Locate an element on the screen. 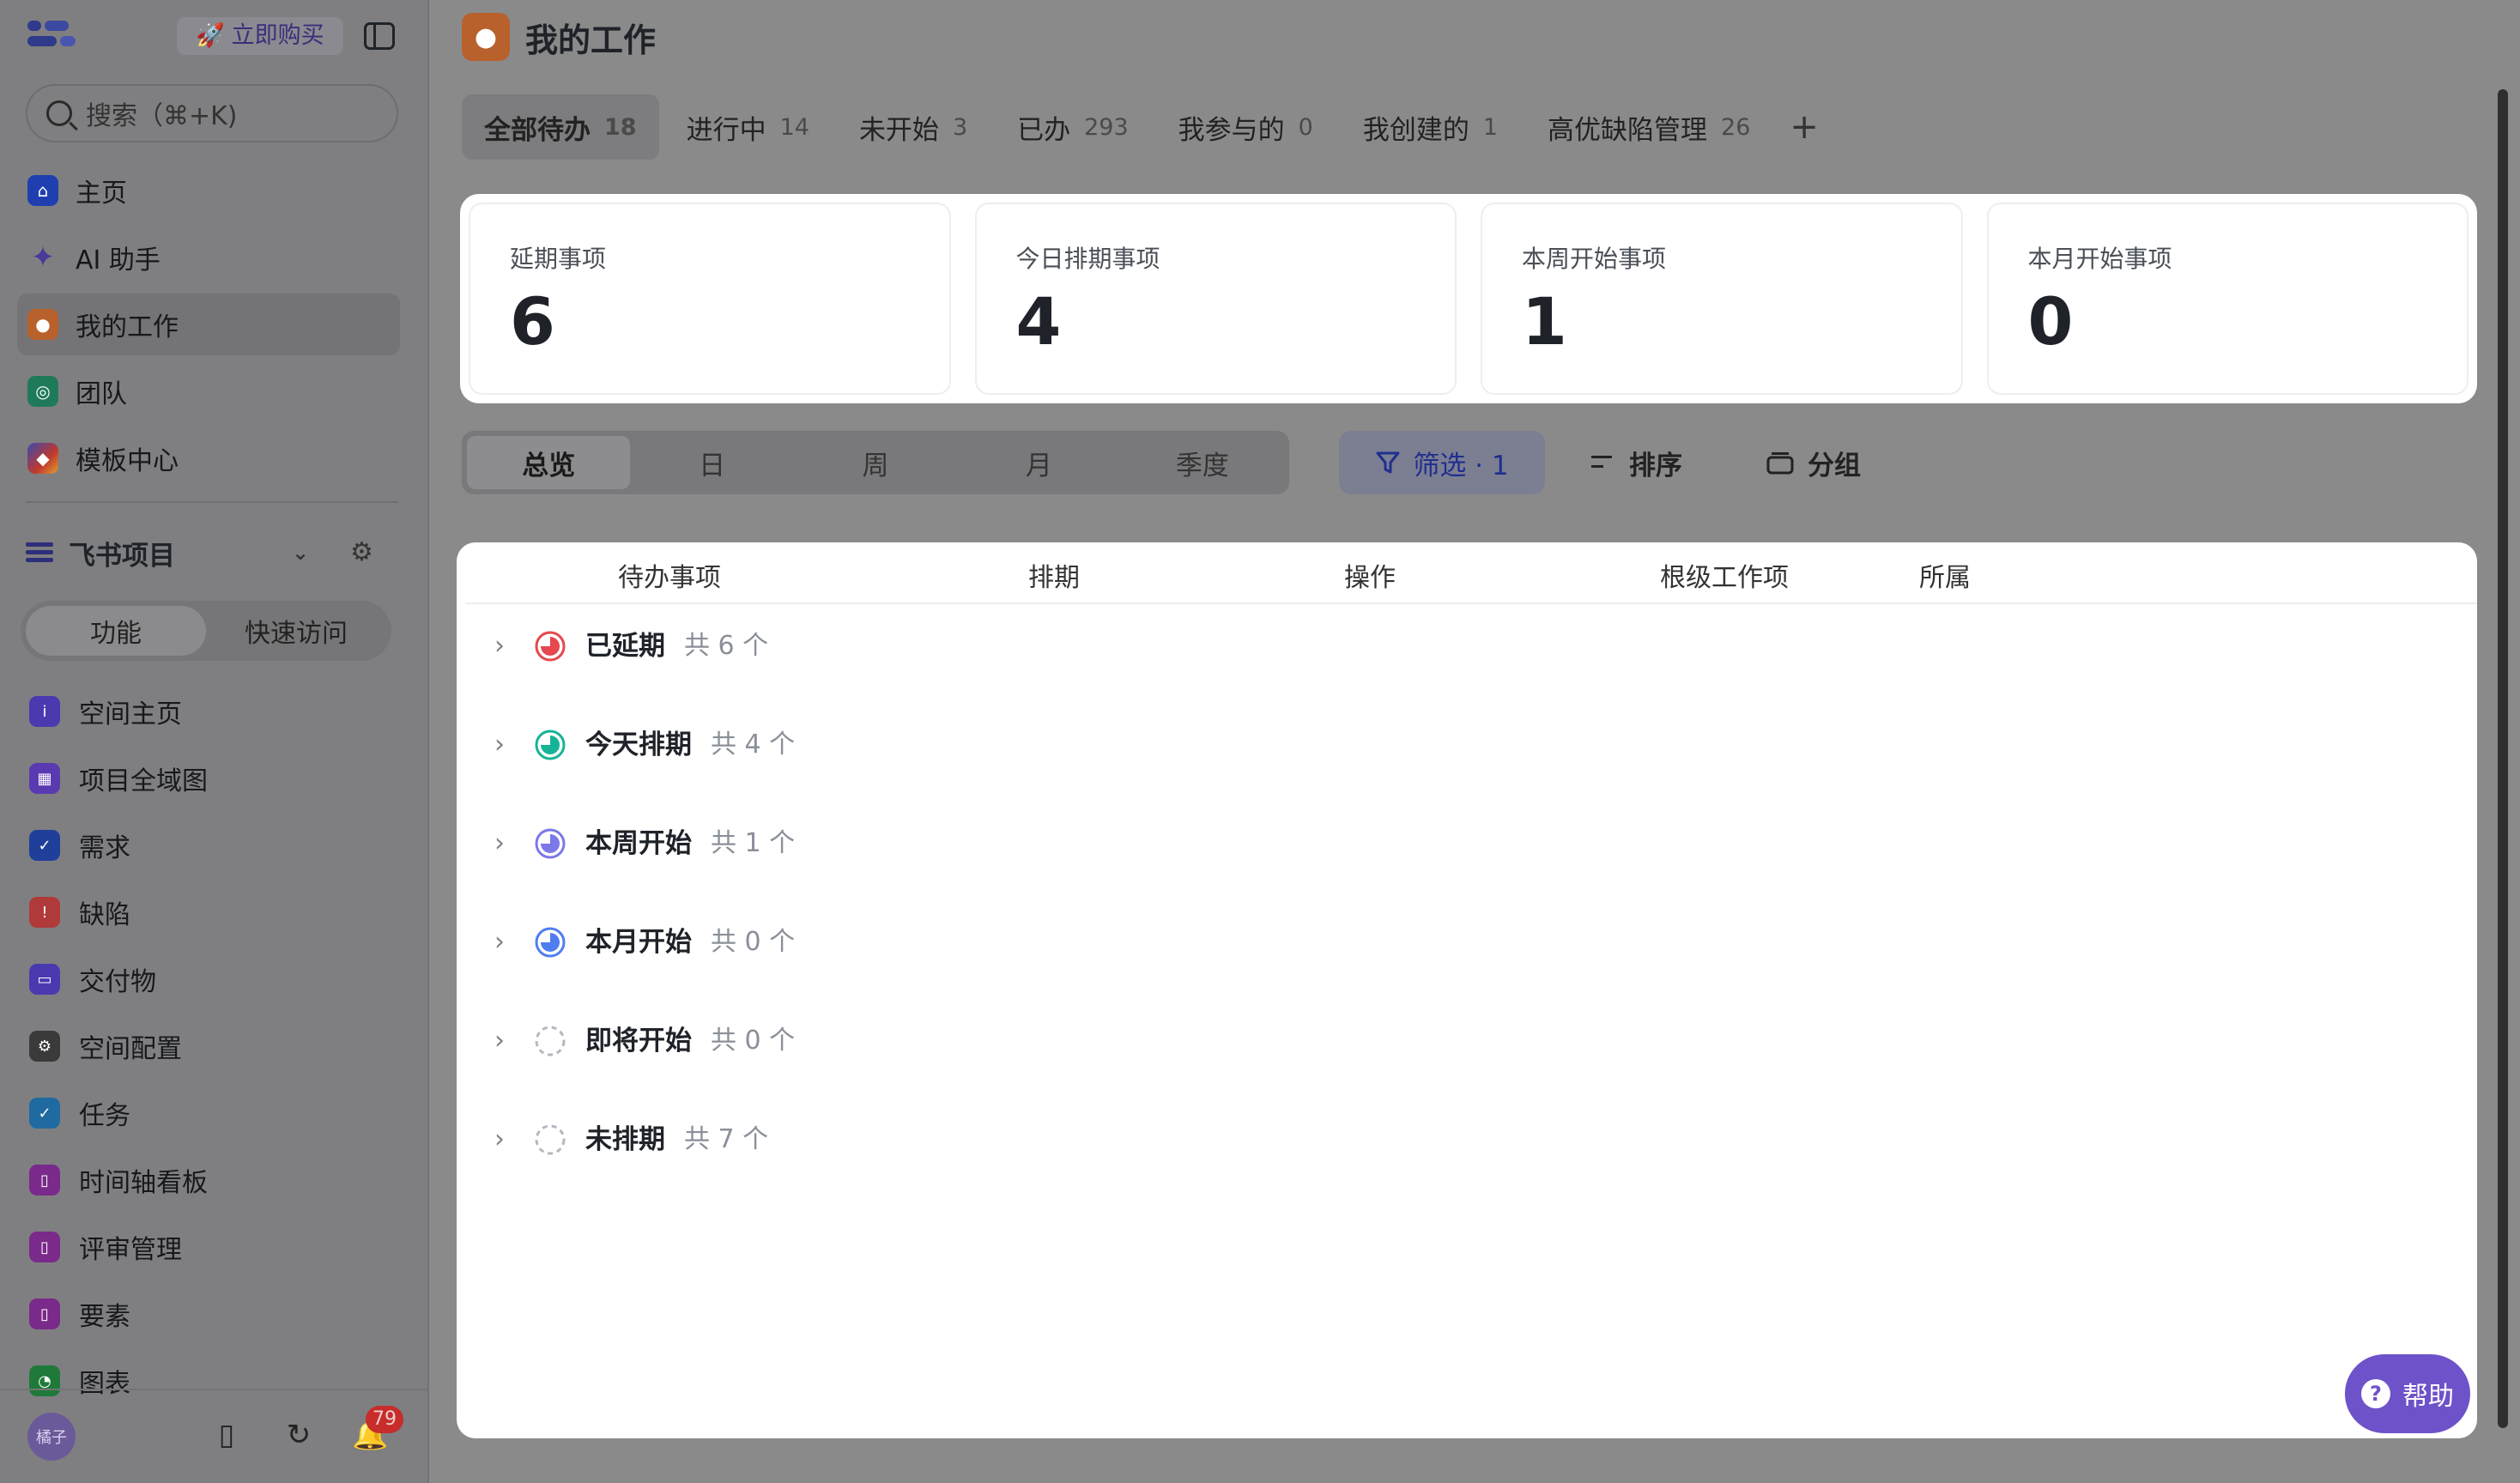  avatar: 橘子 is located at coordinates (52, 1437).